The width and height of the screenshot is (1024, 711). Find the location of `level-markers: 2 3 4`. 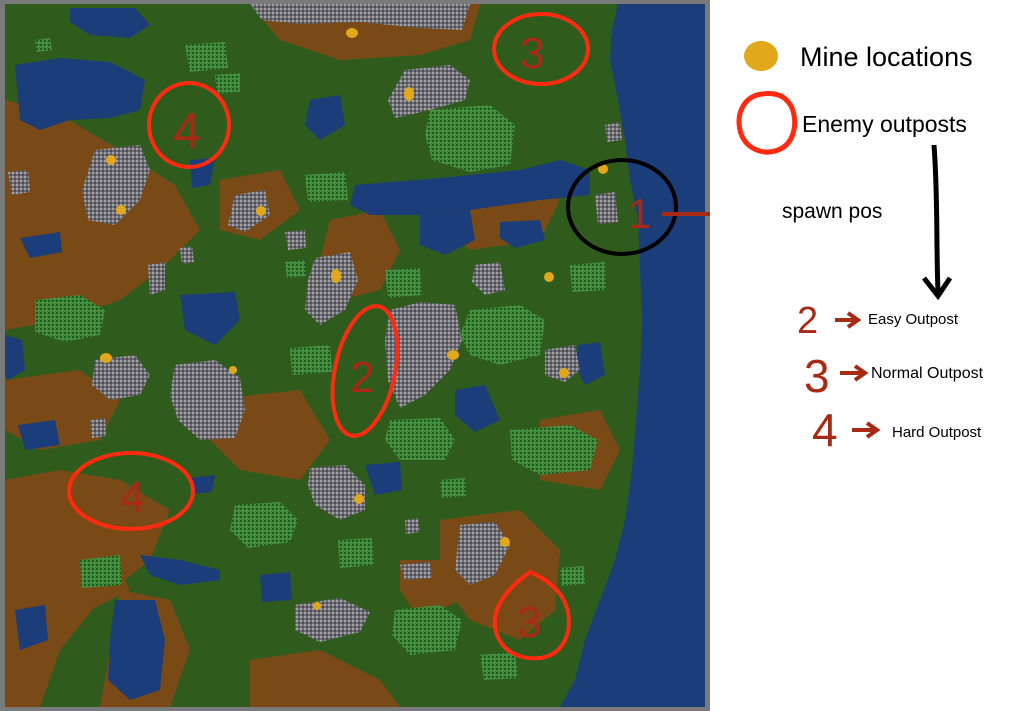

level-markers: 2 3 4 is located at coordinates (839, 378).